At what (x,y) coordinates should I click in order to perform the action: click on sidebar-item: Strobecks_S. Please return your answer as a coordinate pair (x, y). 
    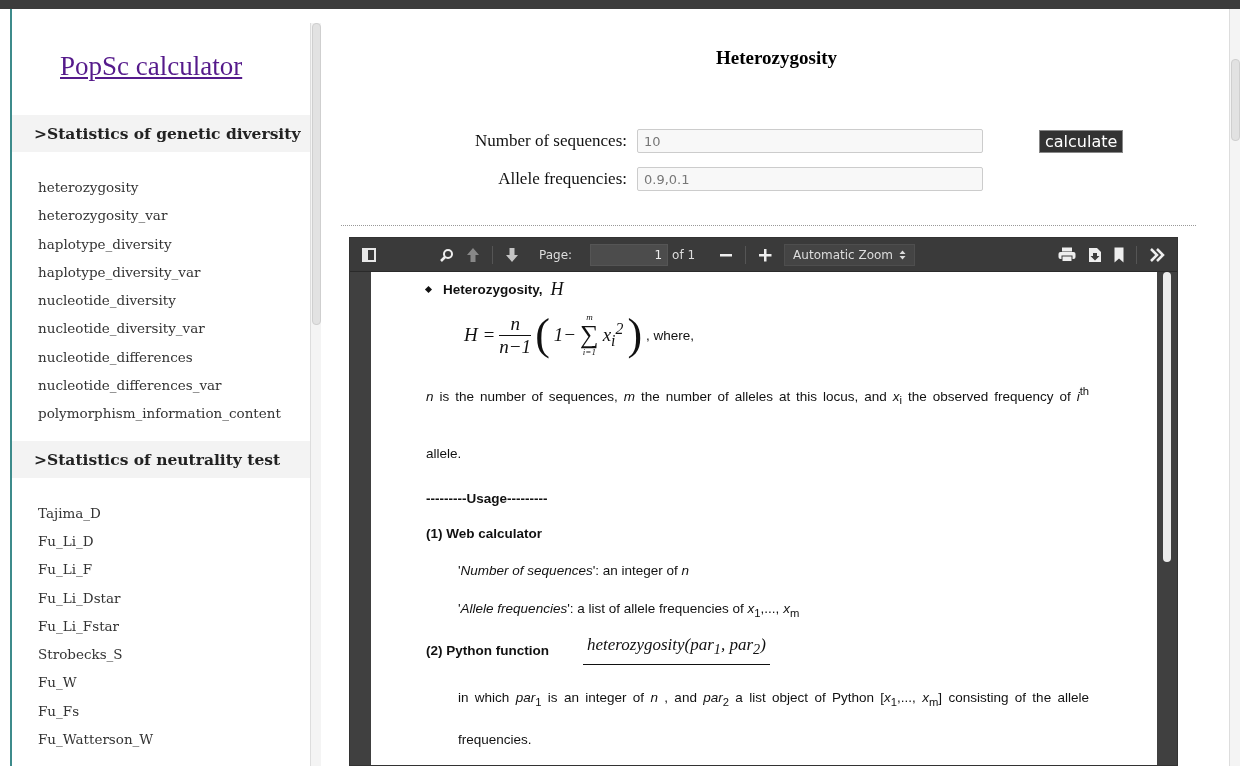
    Looking at the image, I should click on (174, 655).